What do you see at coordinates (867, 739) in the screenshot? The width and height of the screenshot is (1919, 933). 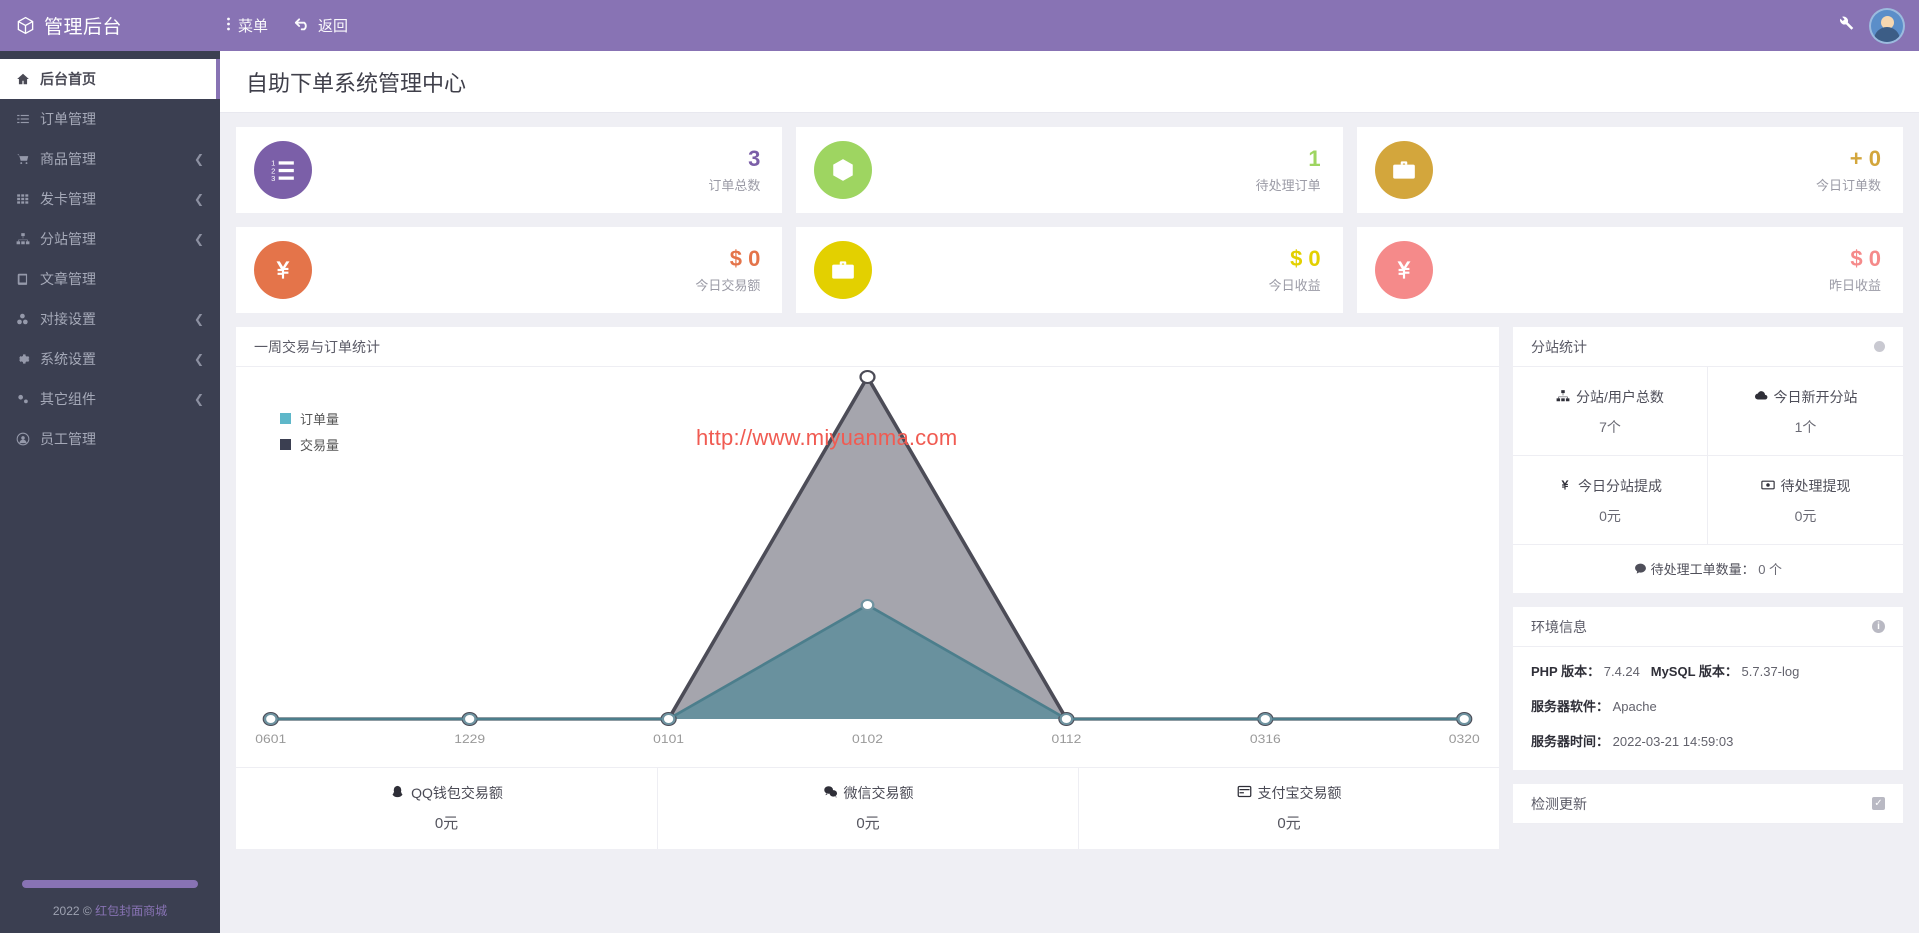 I see `svg-text: 0102` at bounding box center [867, 739].